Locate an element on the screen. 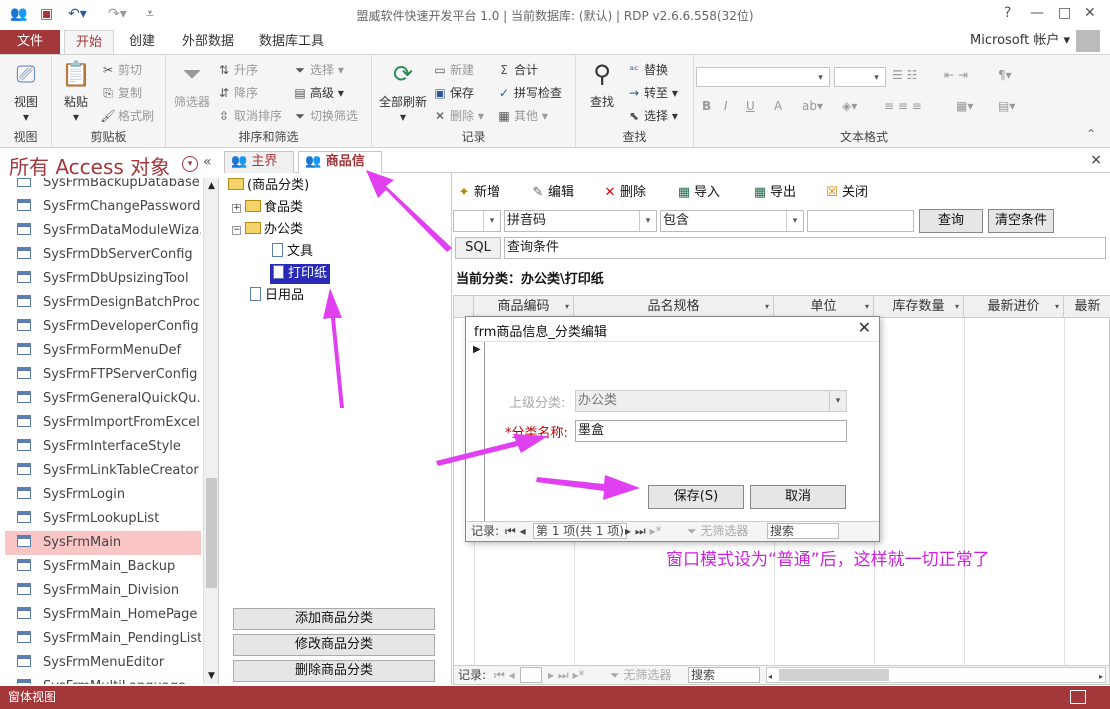 This screenshot has width=1110, height=709. nav-item: SysFrmBackupDatabase is located at coordinates (103, 186).